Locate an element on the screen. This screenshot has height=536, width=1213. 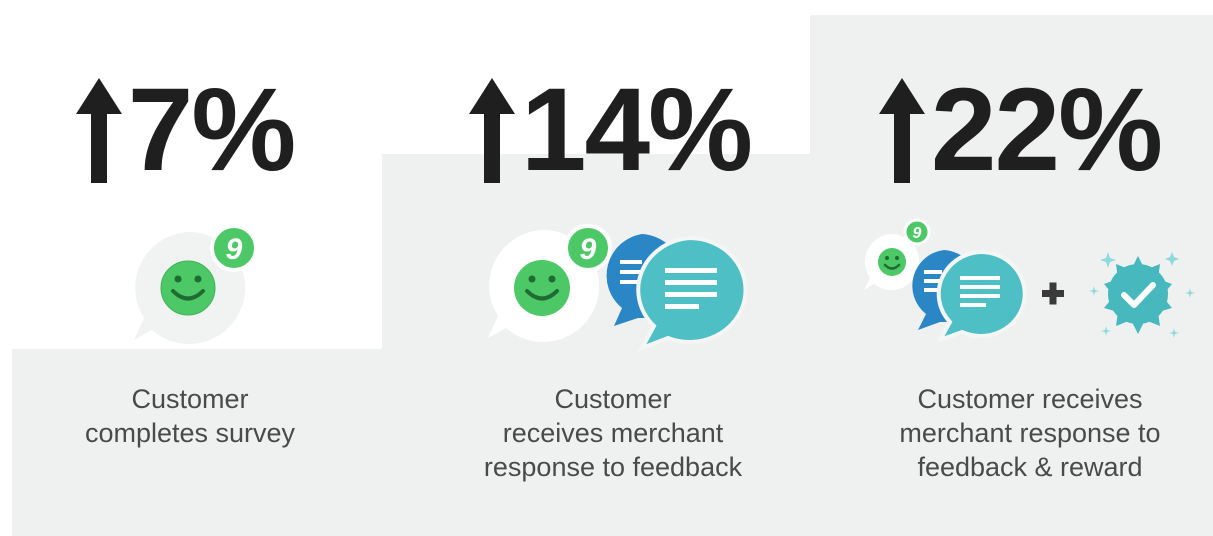
caption-line: response to feedback is located at coordinates (613, 467).